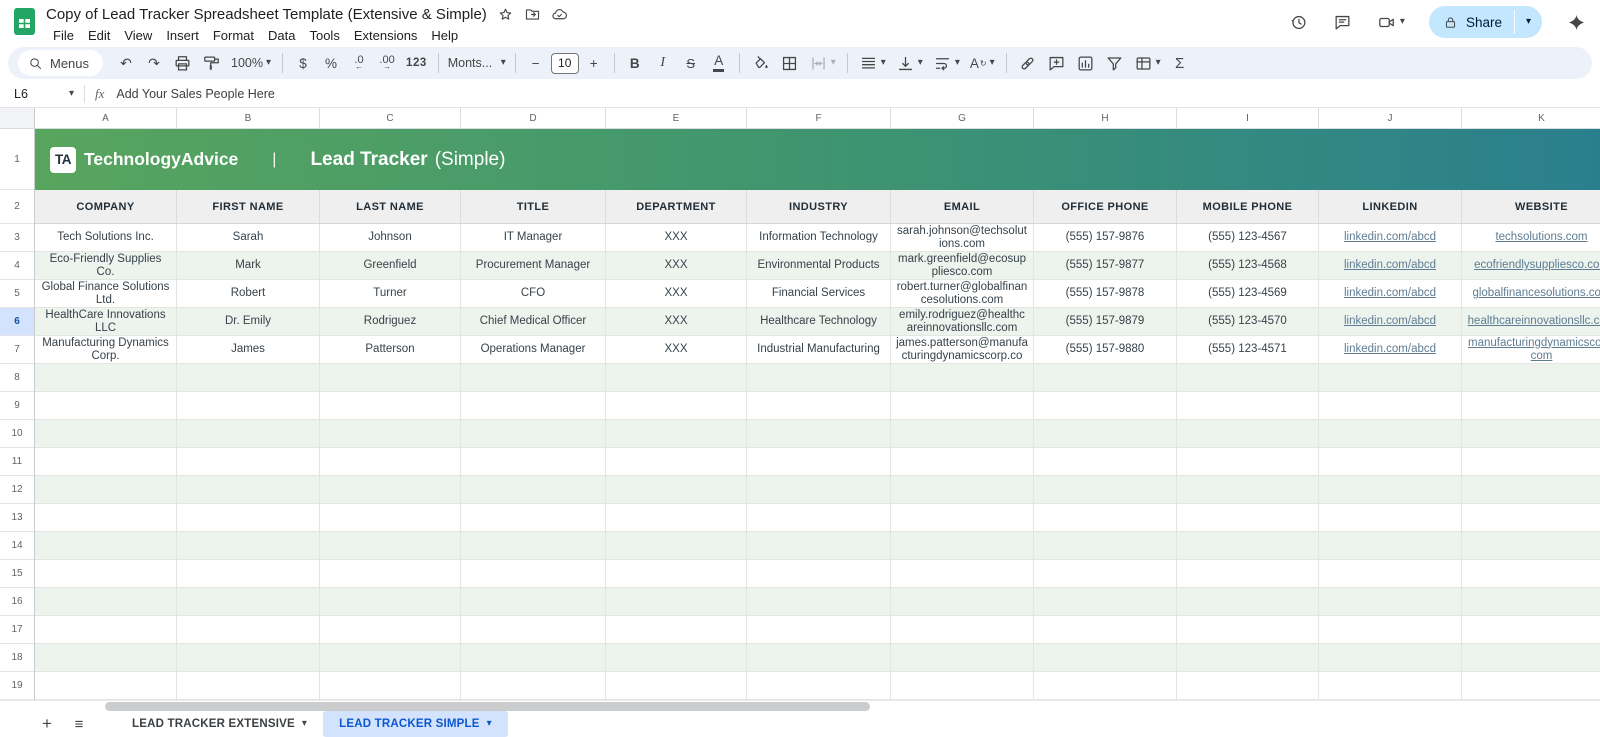 The width and height of the screenshot is (1600, 737). I want to click on cell-I14, so click(1248, 546).